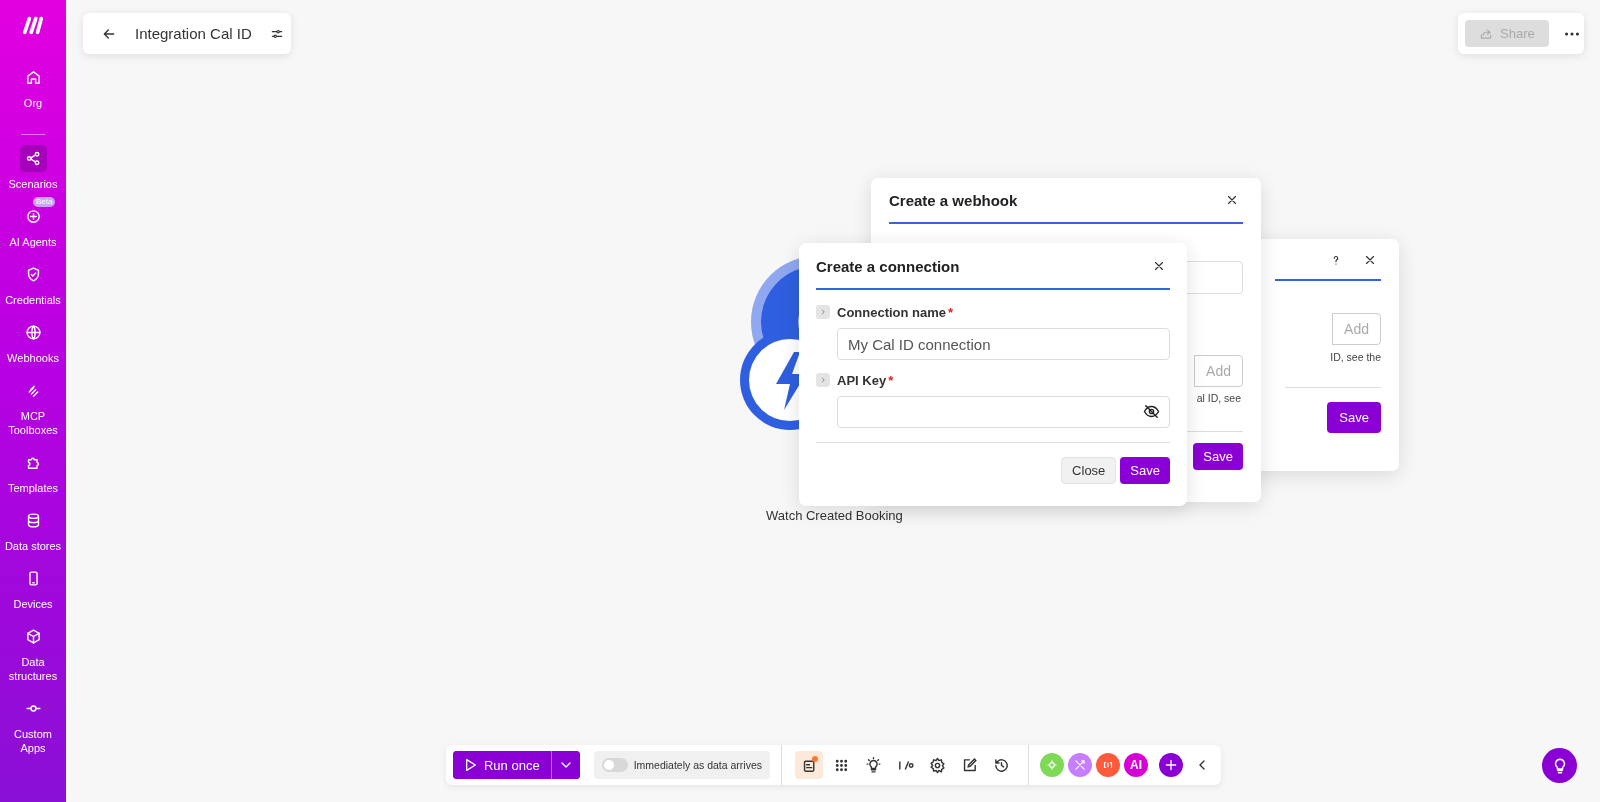  I want to click on sidebar-item: Custom Apps, so click(33, 724).